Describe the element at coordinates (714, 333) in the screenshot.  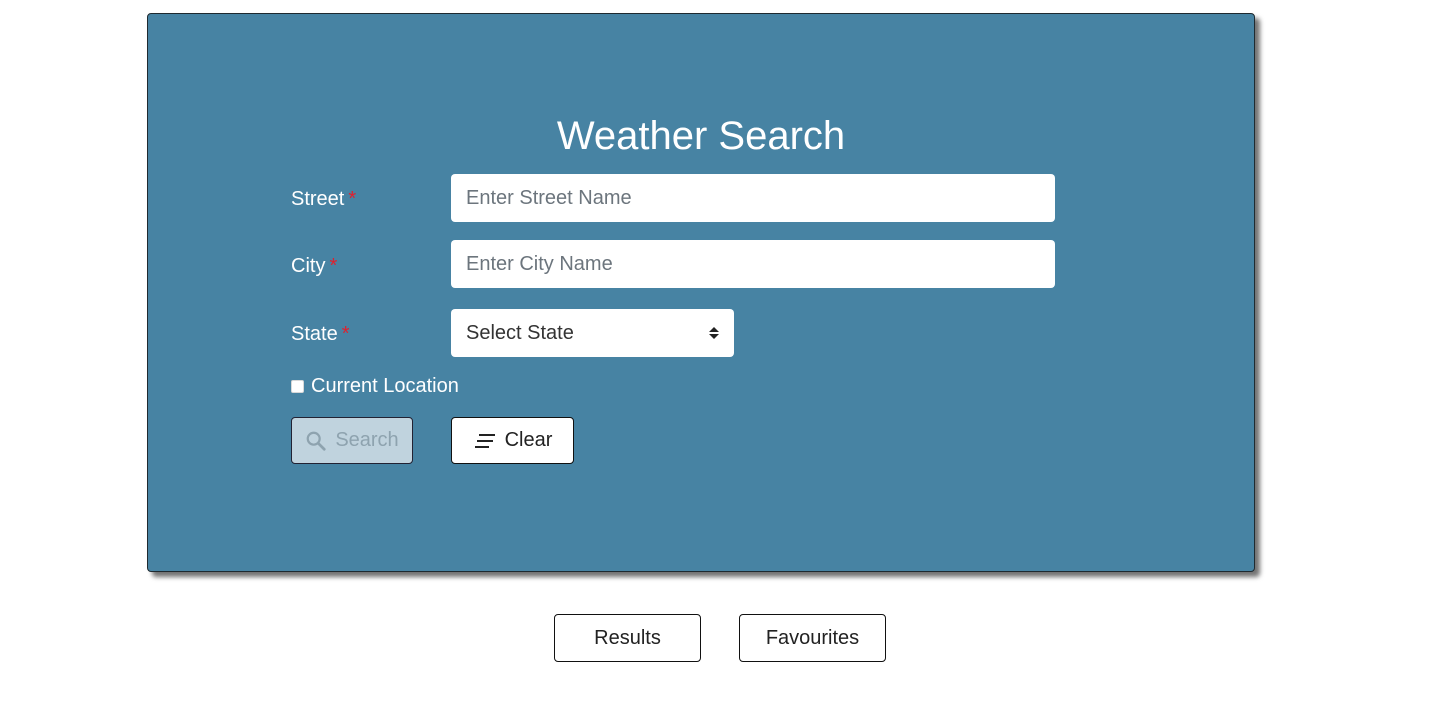
I see `select-arrows-icon` at that location.